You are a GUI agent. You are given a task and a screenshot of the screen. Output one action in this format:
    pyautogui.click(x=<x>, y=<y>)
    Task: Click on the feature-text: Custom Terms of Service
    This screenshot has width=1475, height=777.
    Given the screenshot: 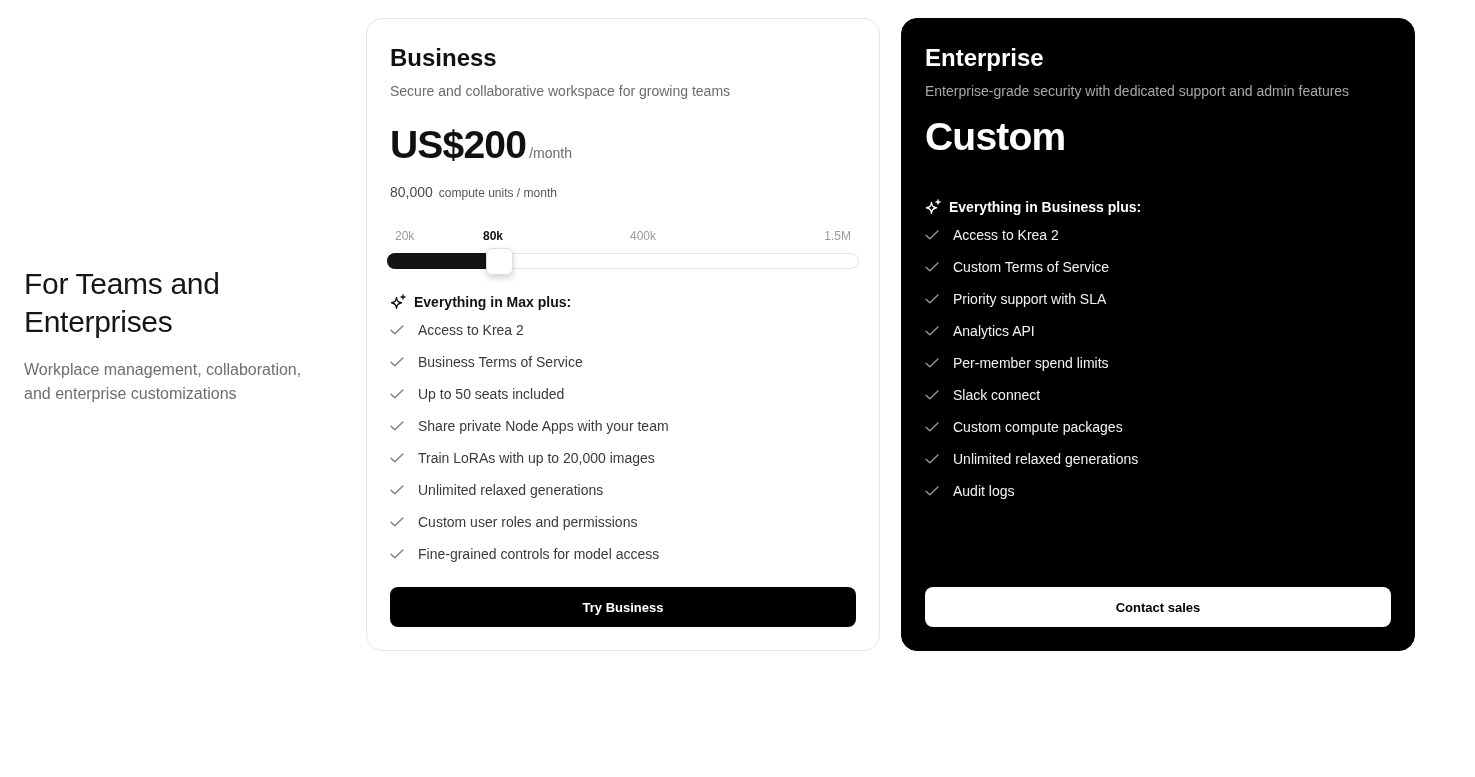 What is the action you would take?
    pyautogui.click(x=1031, y=267)
    